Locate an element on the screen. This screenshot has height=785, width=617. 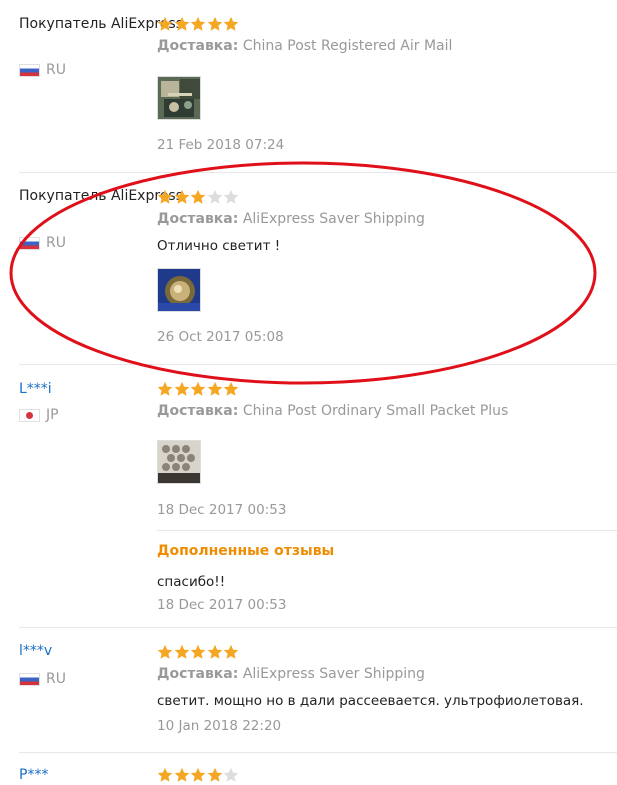
delivery-method: China Post Ordinary Small Packet Plus is located at coordinates (375, 411).